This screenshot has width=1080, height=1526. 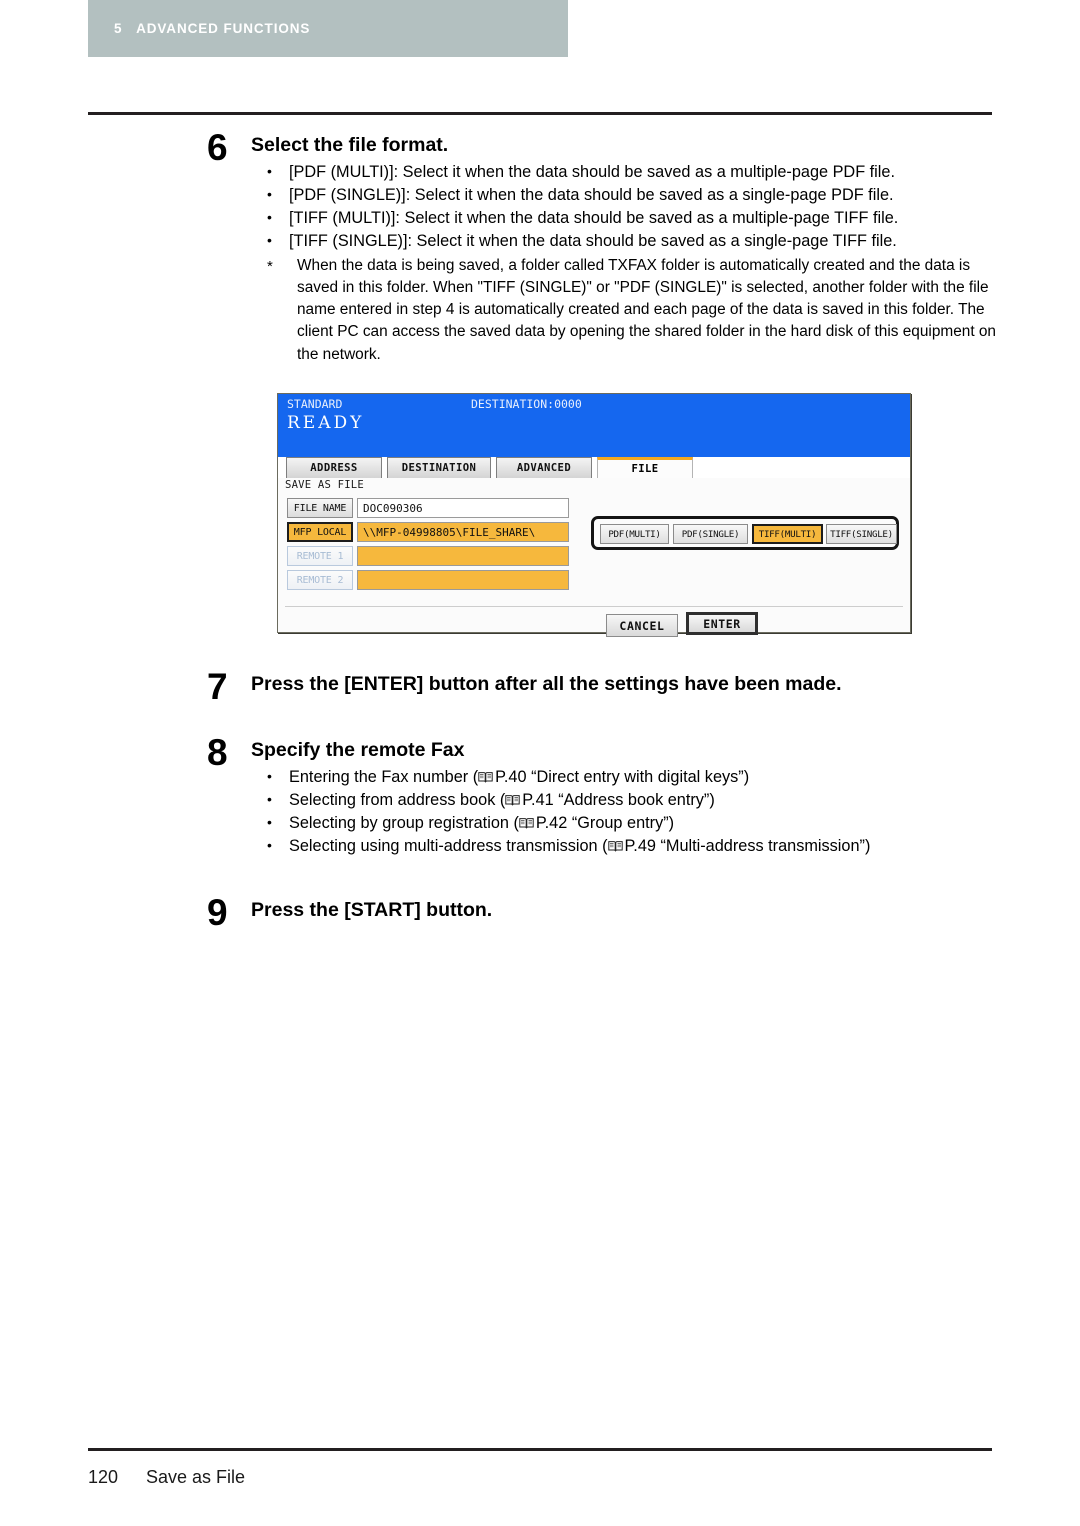 What do you see at coordinates (637, 777) in the screenshot?
I see `ref-quote: “Direct entry with digital keys”` at bounding box center [637, 777].